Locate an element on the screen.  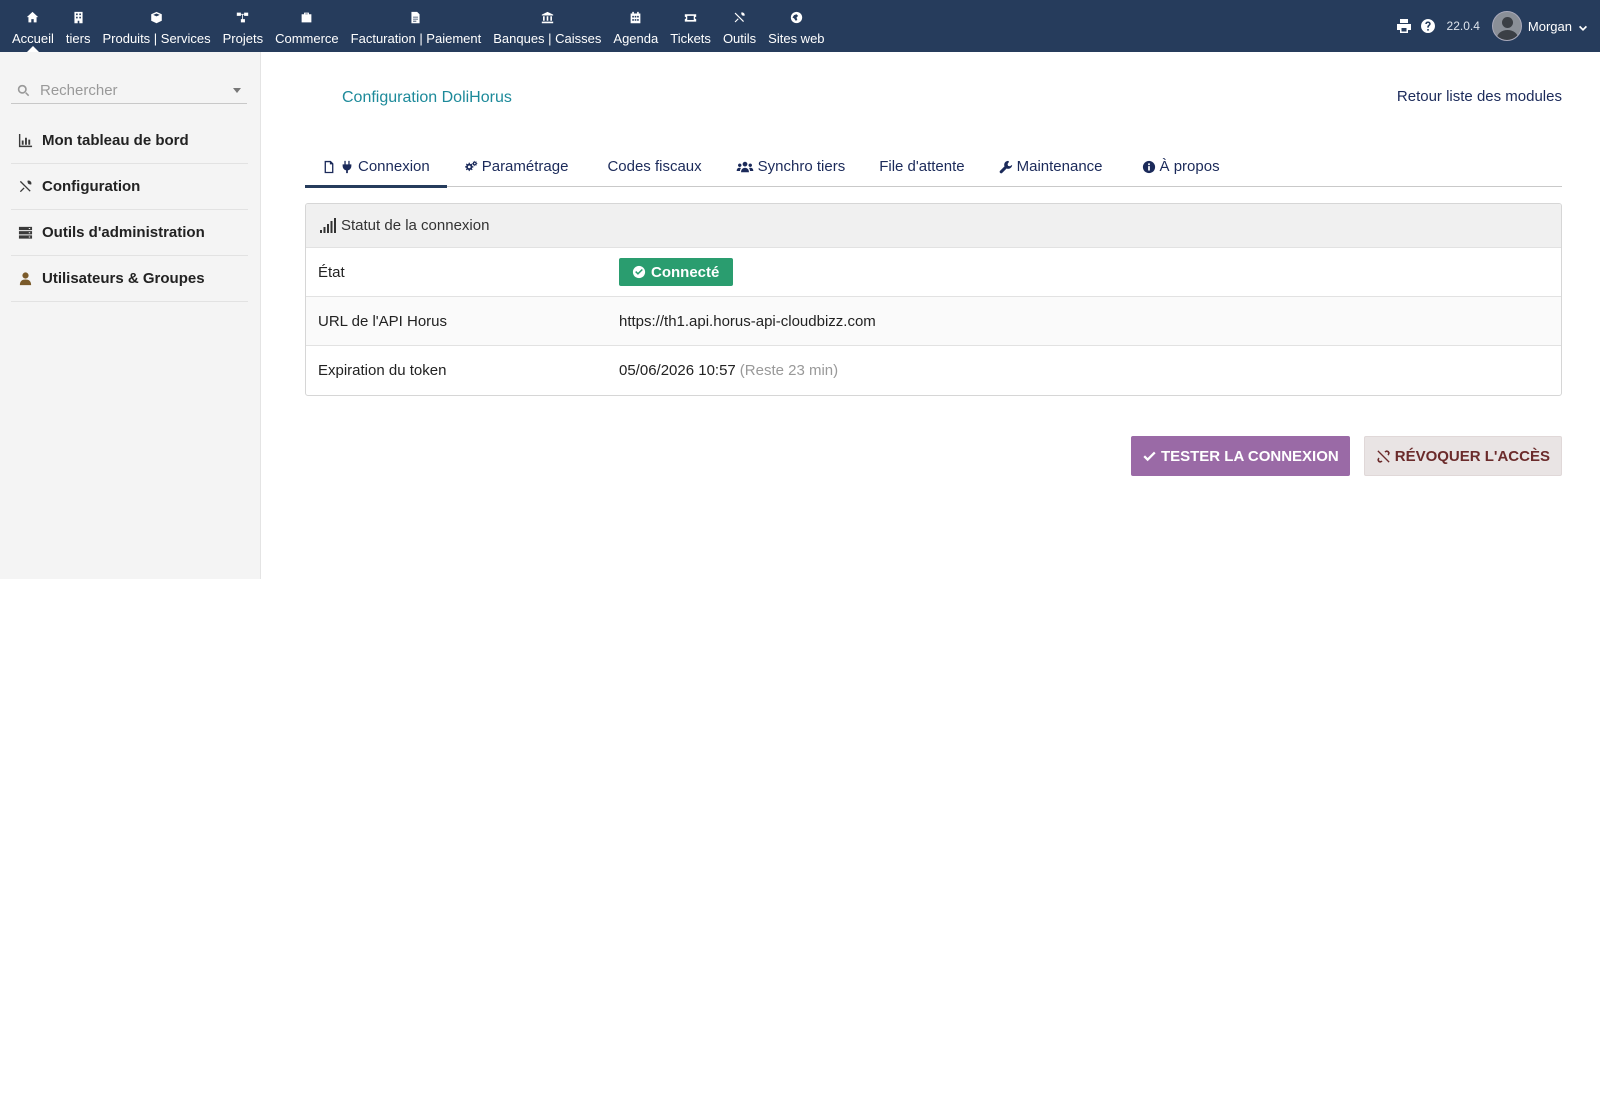
sidebar-item-utilisateurs-groupes: Utilisateurs & Groupes is located at coordinates (129, 279).